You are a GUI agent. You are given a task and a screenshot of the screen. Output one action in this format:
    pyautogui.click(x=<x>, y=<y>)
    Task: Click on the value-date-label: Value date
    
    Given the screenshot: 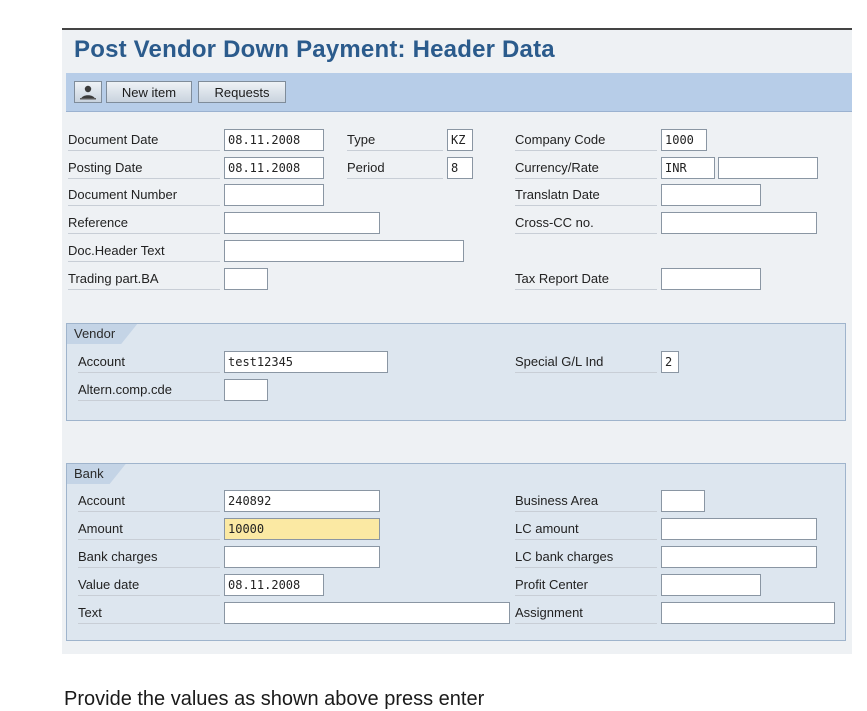 What is the action you would take?
    pyautogui.click(x=149, y=585)
    